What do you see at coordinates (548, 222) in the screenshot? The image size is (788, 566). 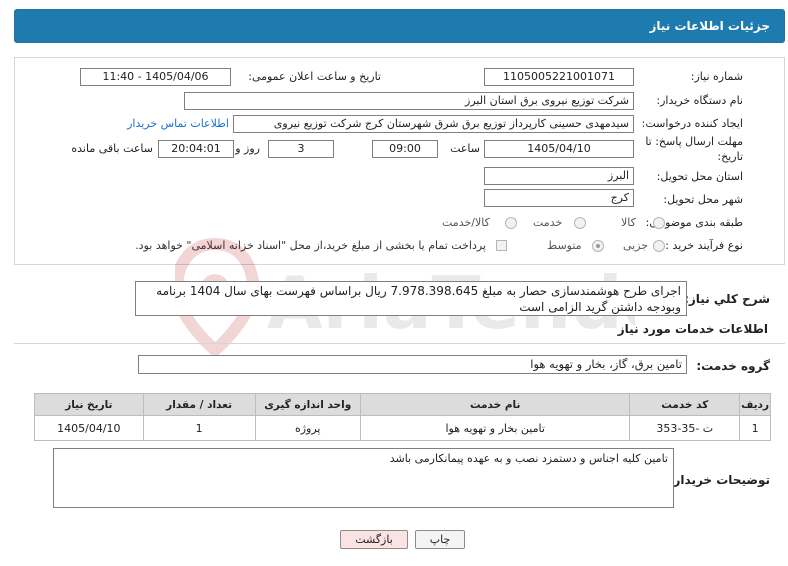 I see `category-option-service: خدمت` at bounding box center [548, 222].